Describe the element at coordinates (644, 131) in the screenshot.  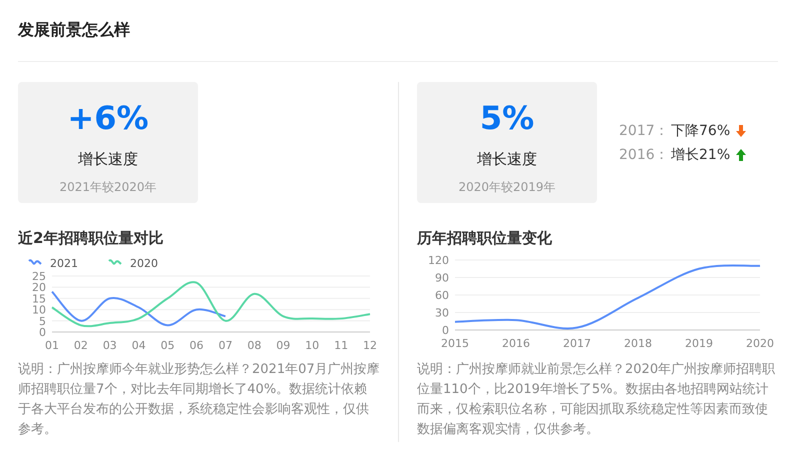
I see `year-label: 2017：` at that location.